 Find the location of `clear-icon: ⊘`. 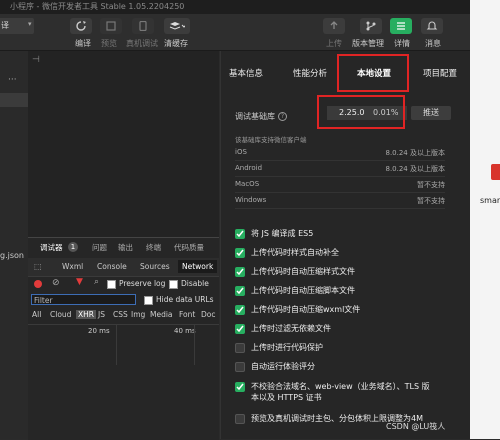

clear-icon: ⊘ is located at coordinates (56, 283).